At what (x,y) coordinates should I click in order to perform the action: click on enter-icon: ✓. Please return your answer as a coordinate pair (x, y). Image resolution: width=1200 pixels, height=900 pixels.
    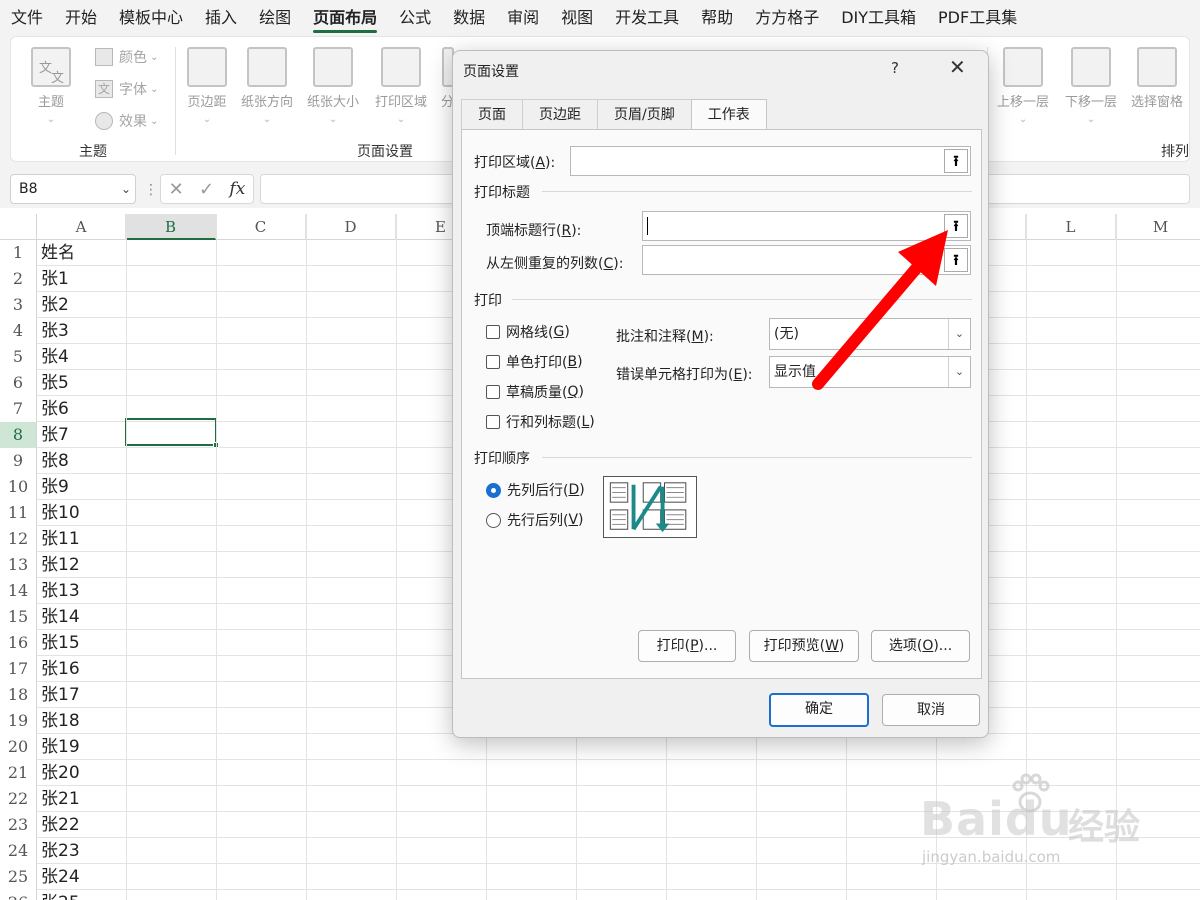
    Looking at the image, I should click on (206, 189).